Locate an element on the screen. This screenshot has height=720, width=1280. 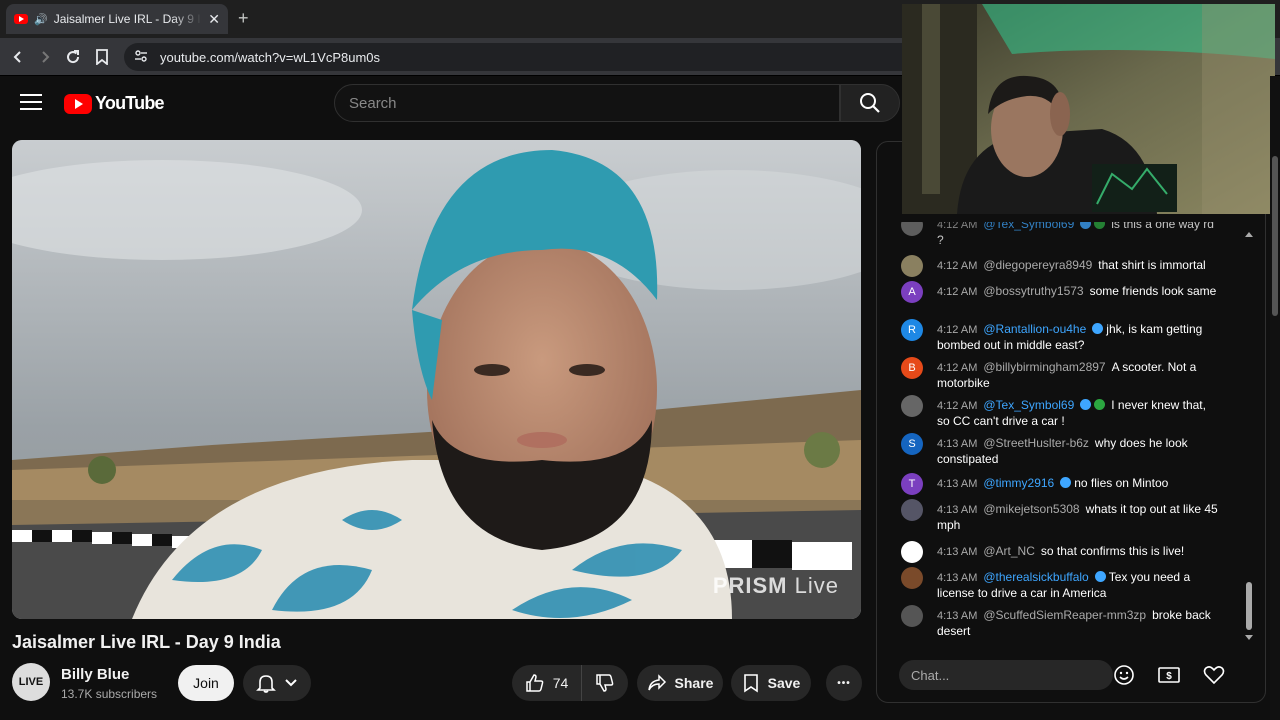
chat-author-name: @Rantallion-ou4he is located at coordinates (1034, 329).